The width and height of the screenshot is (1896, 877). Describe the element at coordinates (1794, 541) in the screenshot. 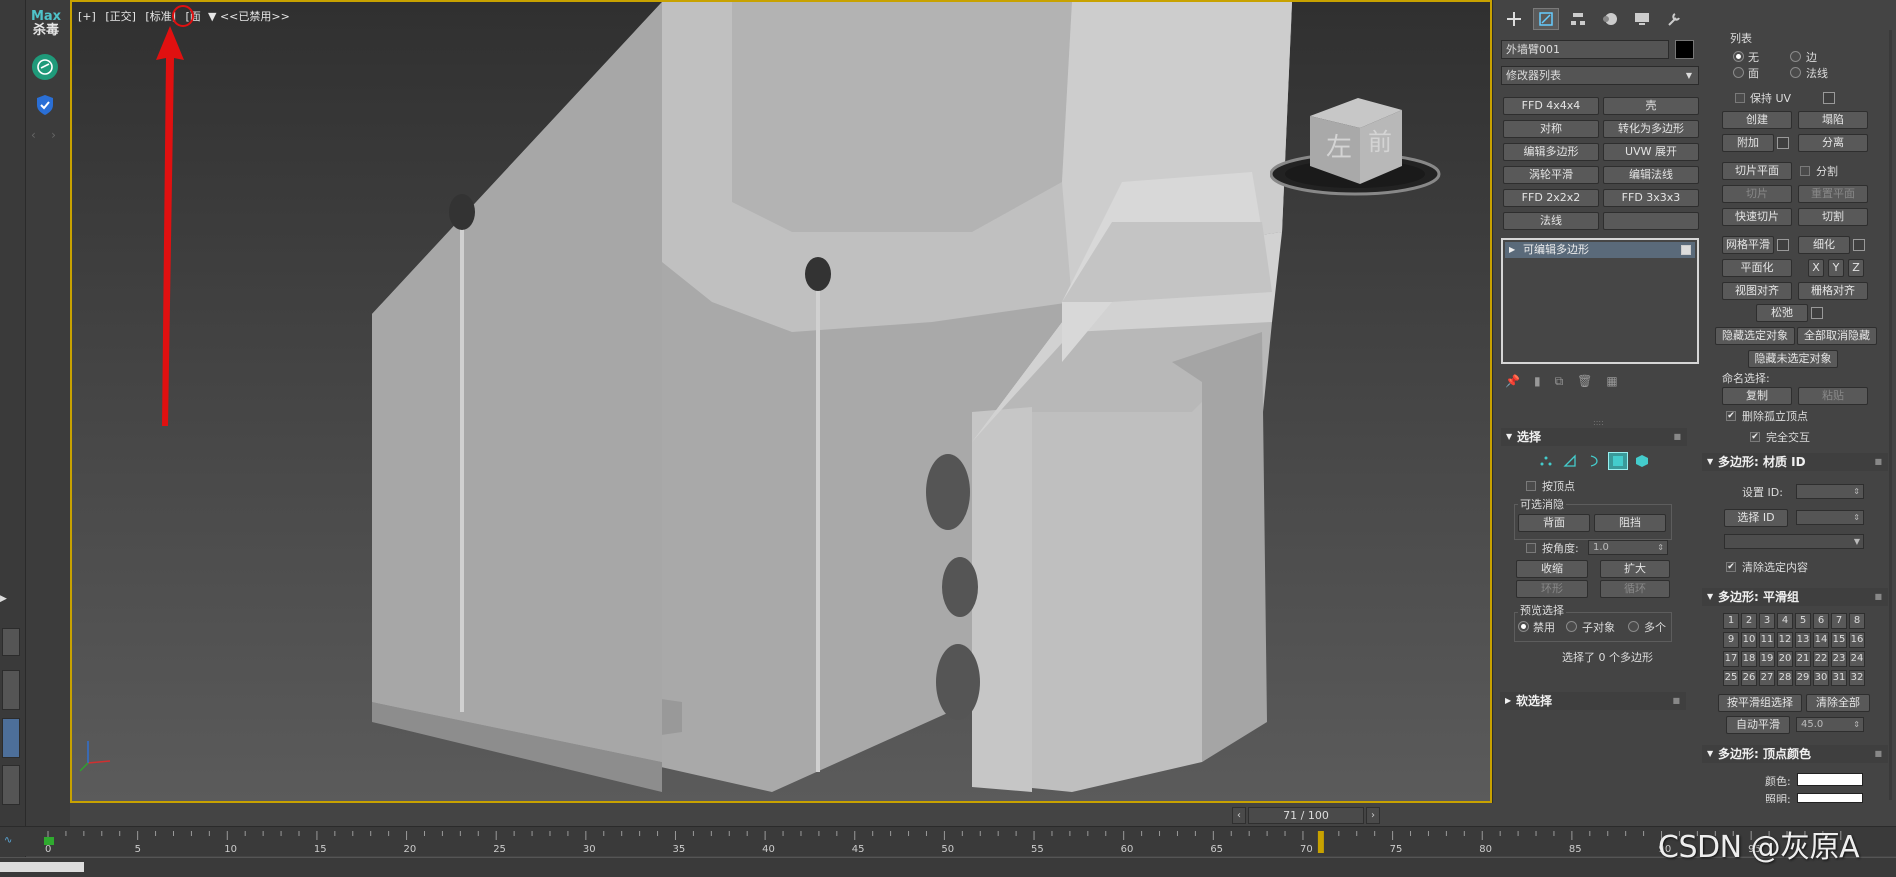

I see `material-name-dropdown: ▼` at that location.